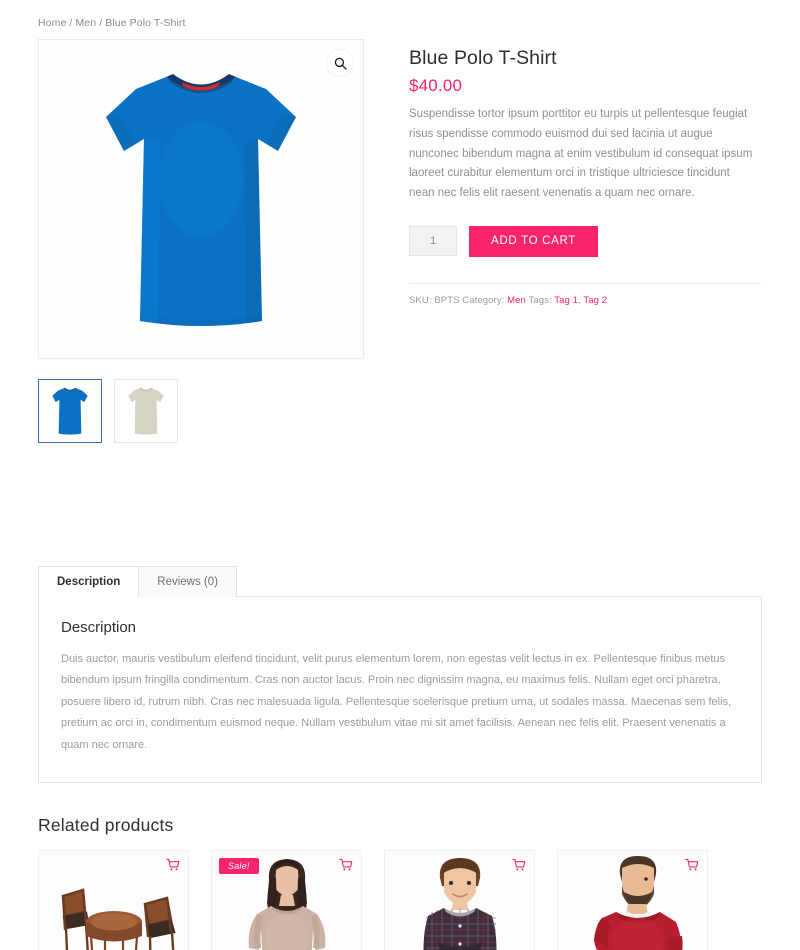 The width and height of the screenshot is (800, 950). Describe the element at coordinates (433, 241) in the screenshot. I see `quantity-input` at that location.